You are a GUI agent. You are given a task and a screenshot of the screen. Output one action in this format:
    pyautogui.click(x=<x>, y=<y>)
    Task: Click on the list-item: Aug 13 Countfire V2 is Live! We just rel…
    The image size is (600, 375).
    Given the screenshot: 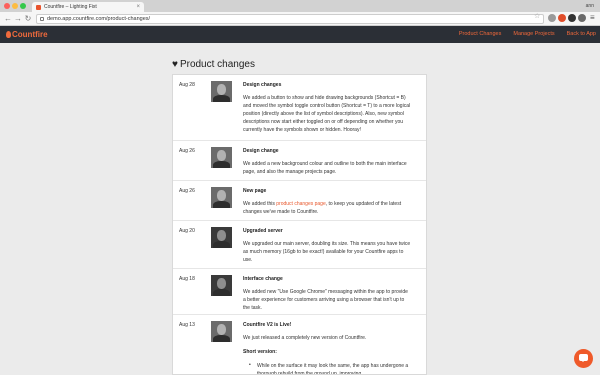 What is the action you would take?
    pyautogui.click(x=299, y=345)
    